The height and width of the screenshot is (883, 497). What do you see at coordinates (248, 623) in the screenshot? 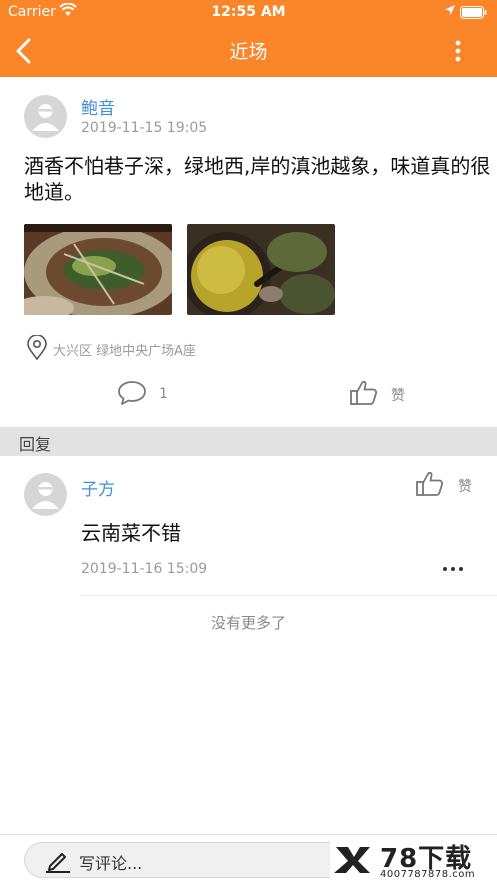
I see `end-of-list-text: 没有更多了` at bounding box center [248, 623].